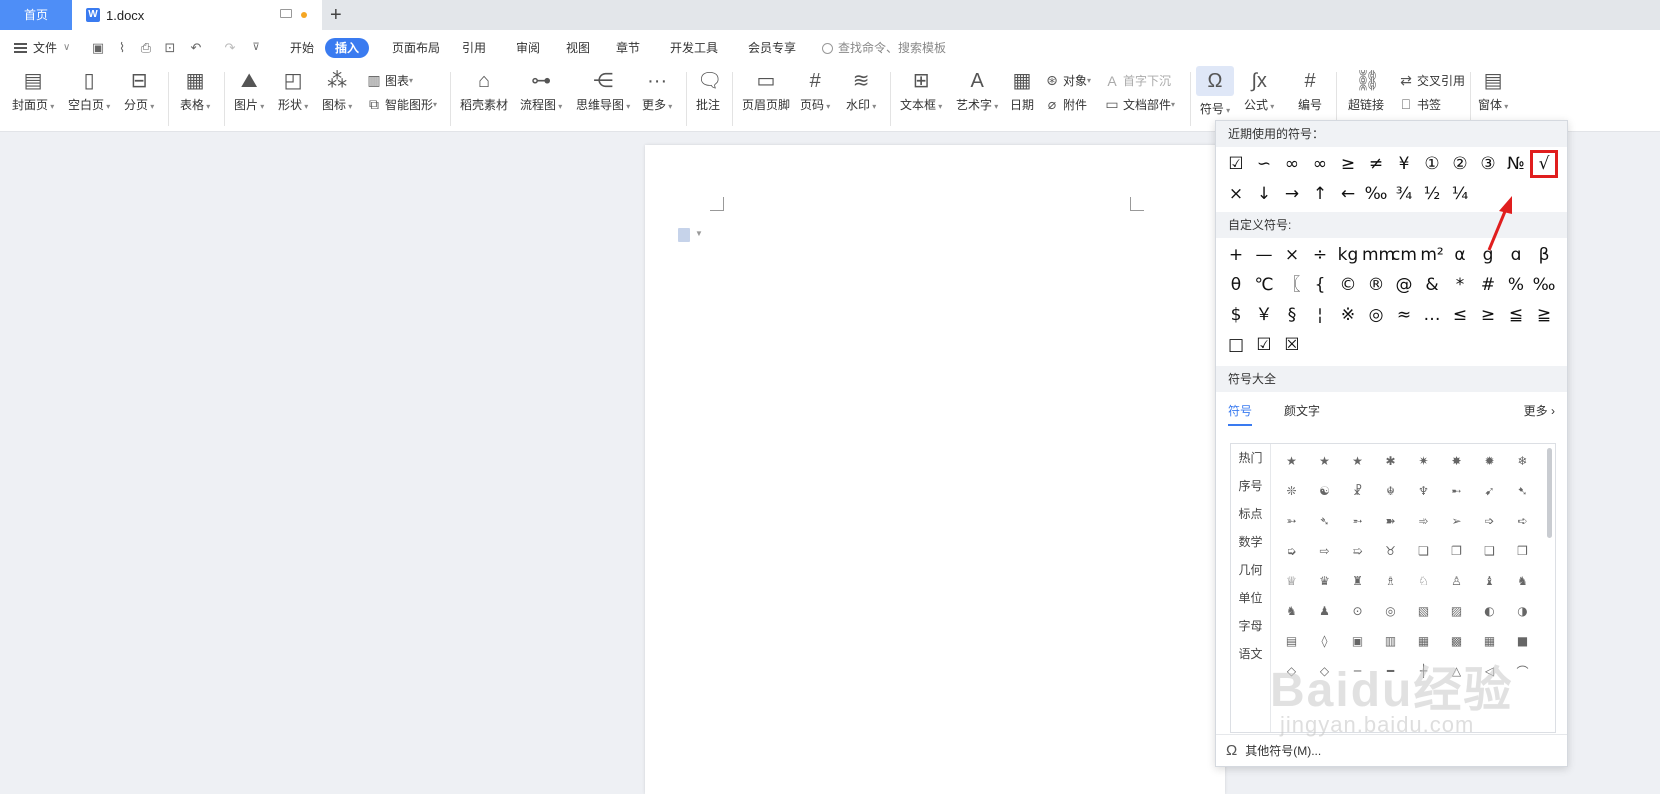 This screenshot has height=794, width=1660. What do you see at coordinates (1432, 285) in the screenshot?
I see `custom-symbol: &` at bounding box center [1432, 285].